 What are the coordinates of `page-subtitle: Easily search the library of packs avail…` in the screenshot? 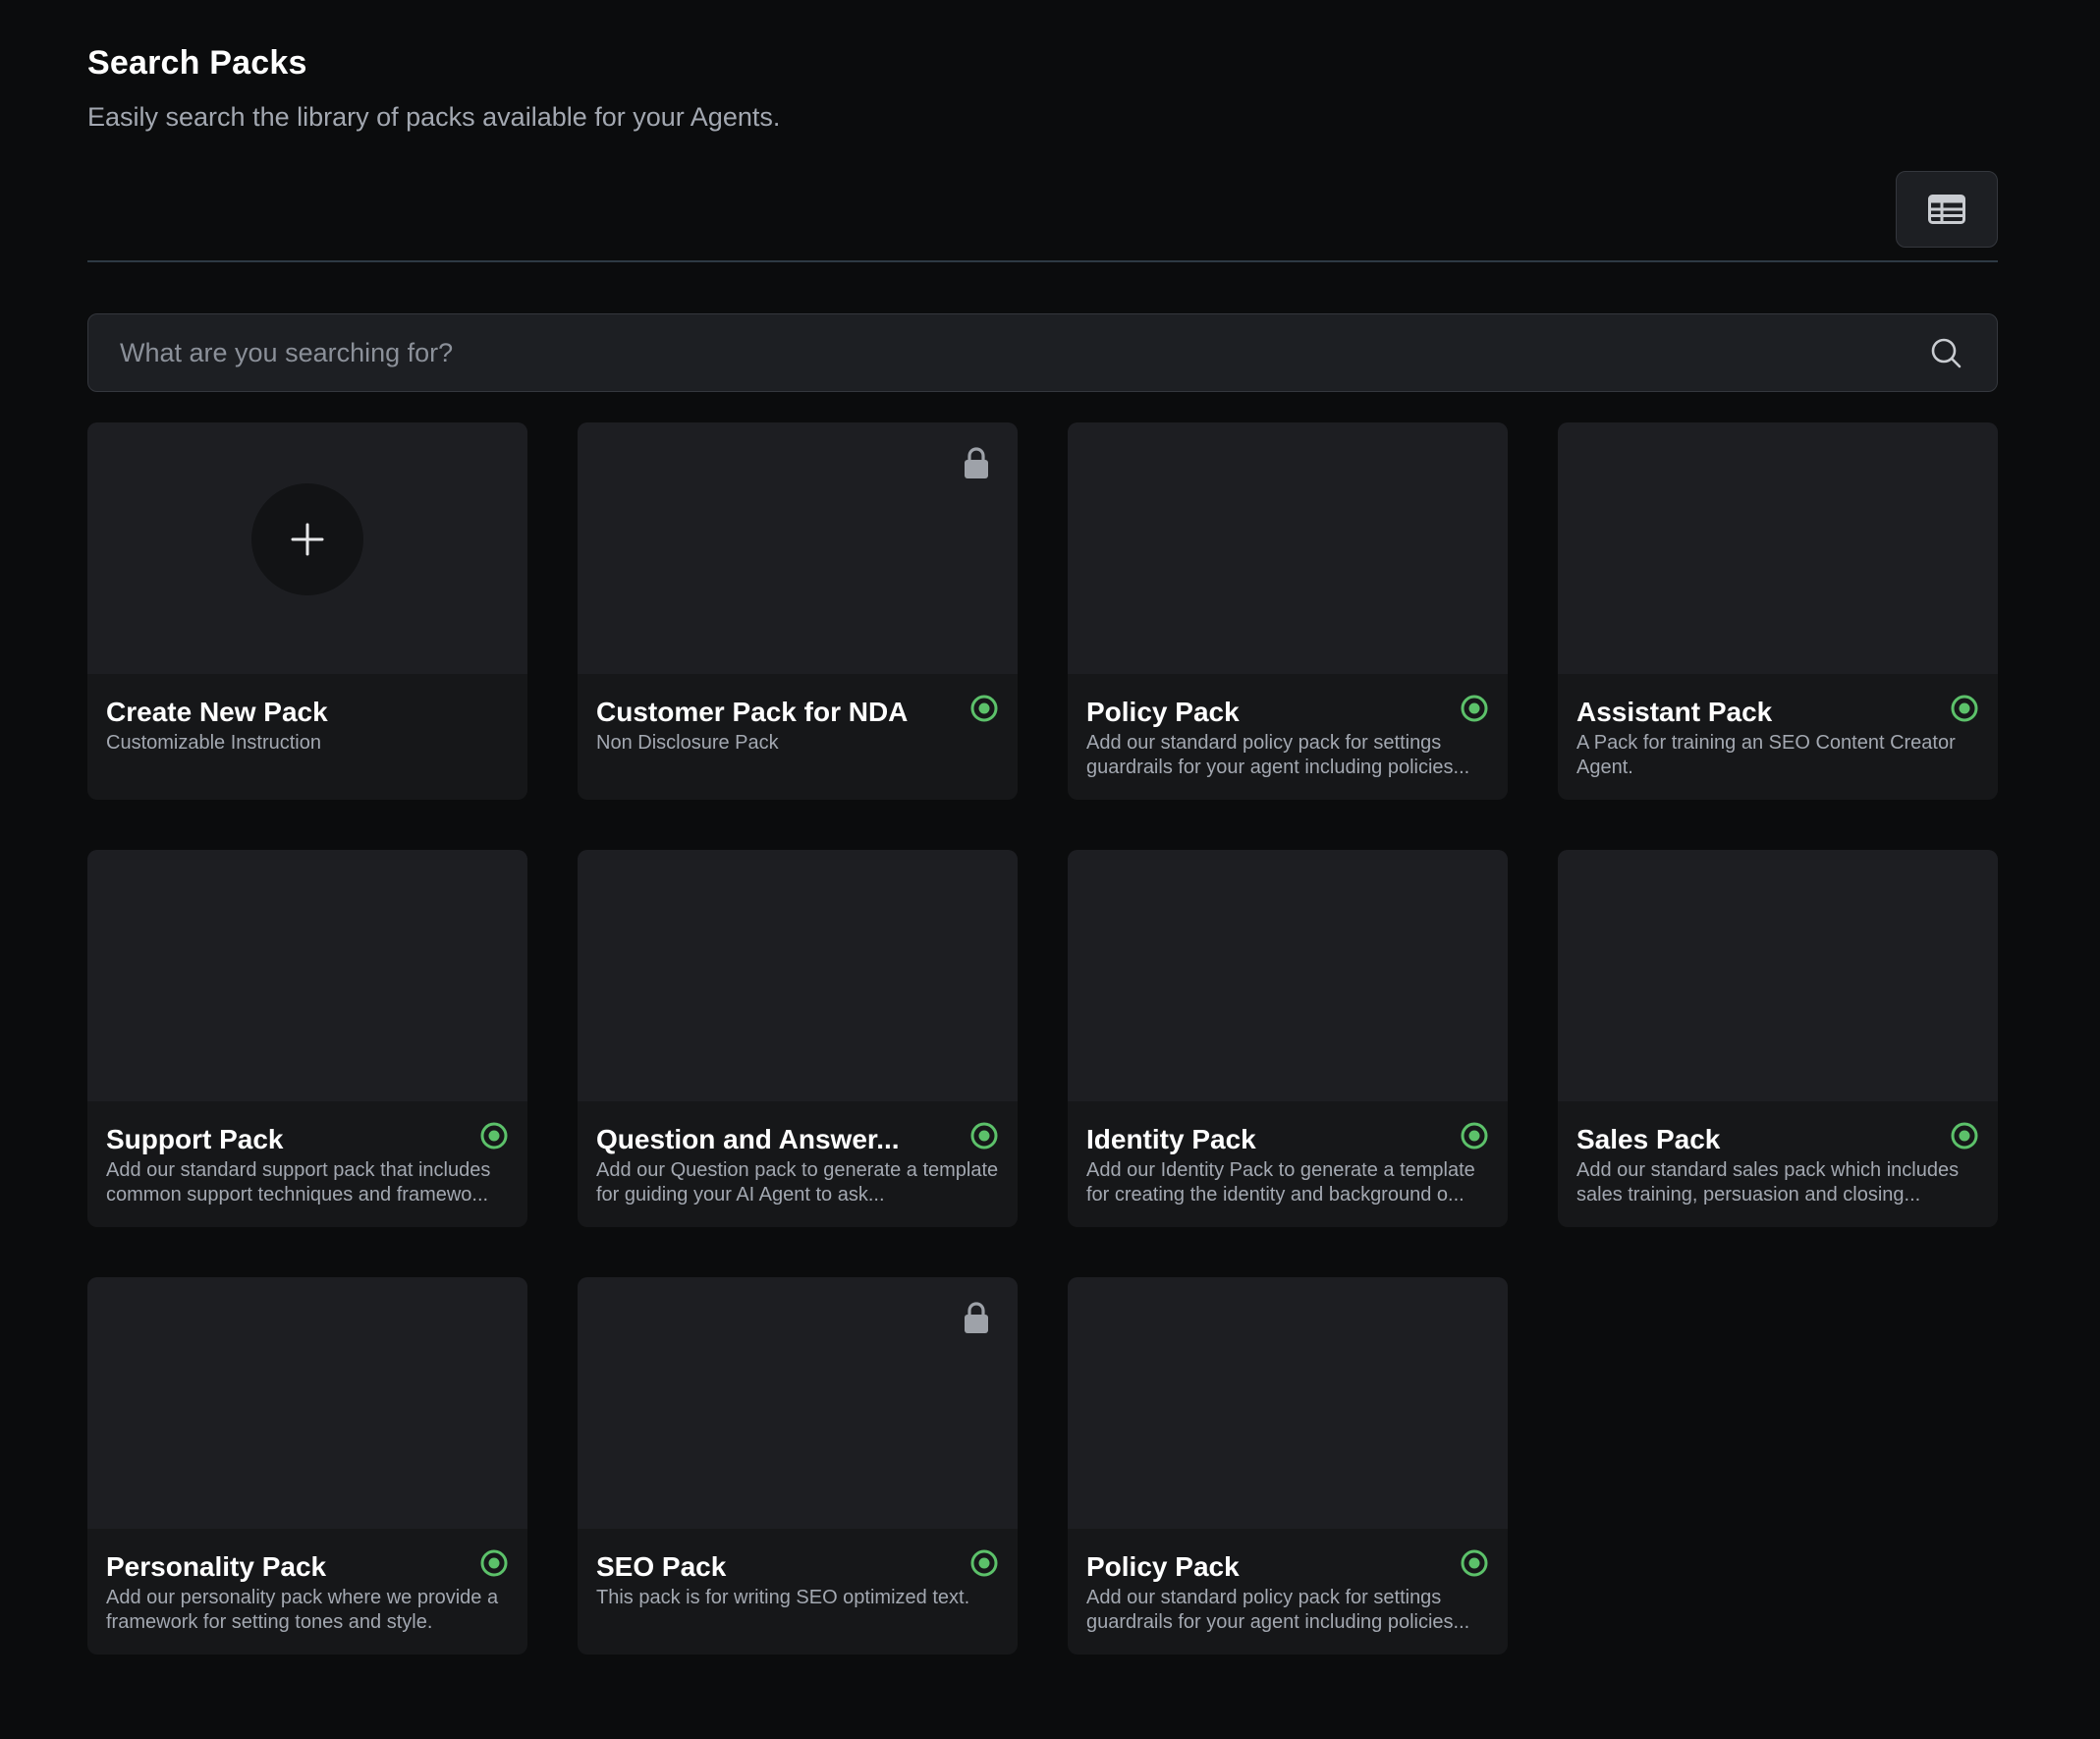 It's located at (434, 117).